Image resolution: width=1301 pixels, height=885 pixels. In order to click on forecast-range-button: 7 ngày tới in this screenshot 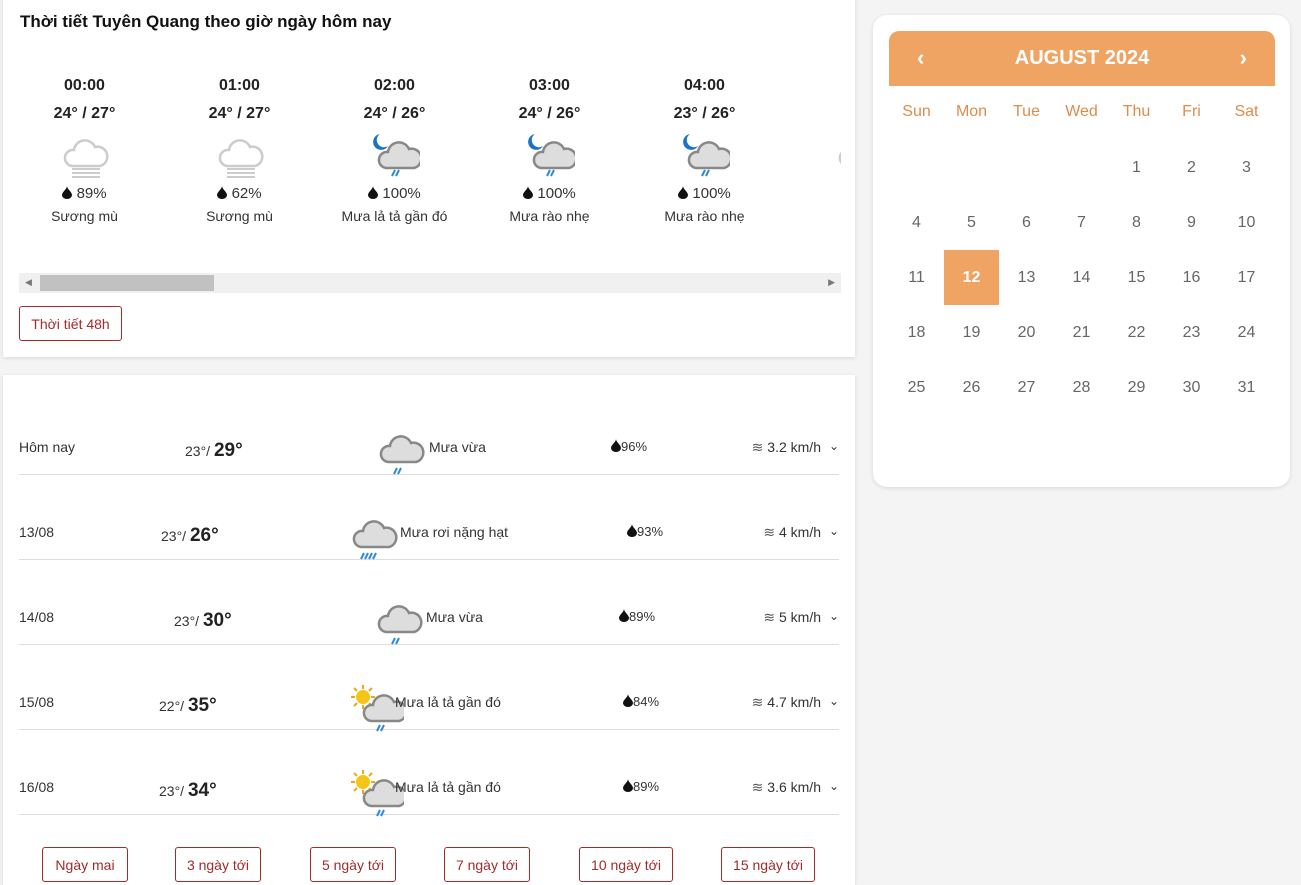, I will do `click(487, 864)`.